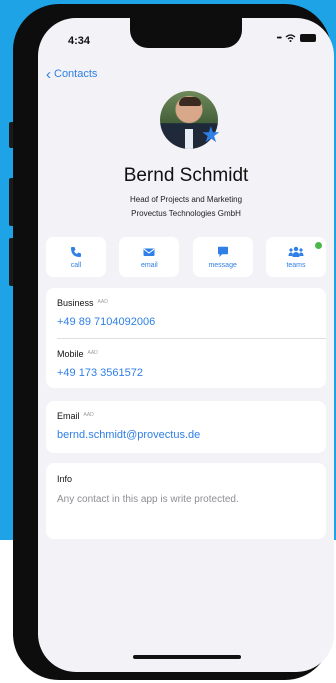 This screenshot has height=683, width=336. I want to click on battery-icon, so click(308, 38).